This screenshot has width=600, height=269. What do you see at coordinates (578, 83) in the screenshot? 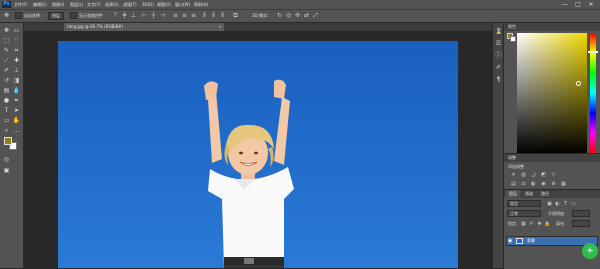
I see `color-picker-marker` at bounding box center [578, 83].